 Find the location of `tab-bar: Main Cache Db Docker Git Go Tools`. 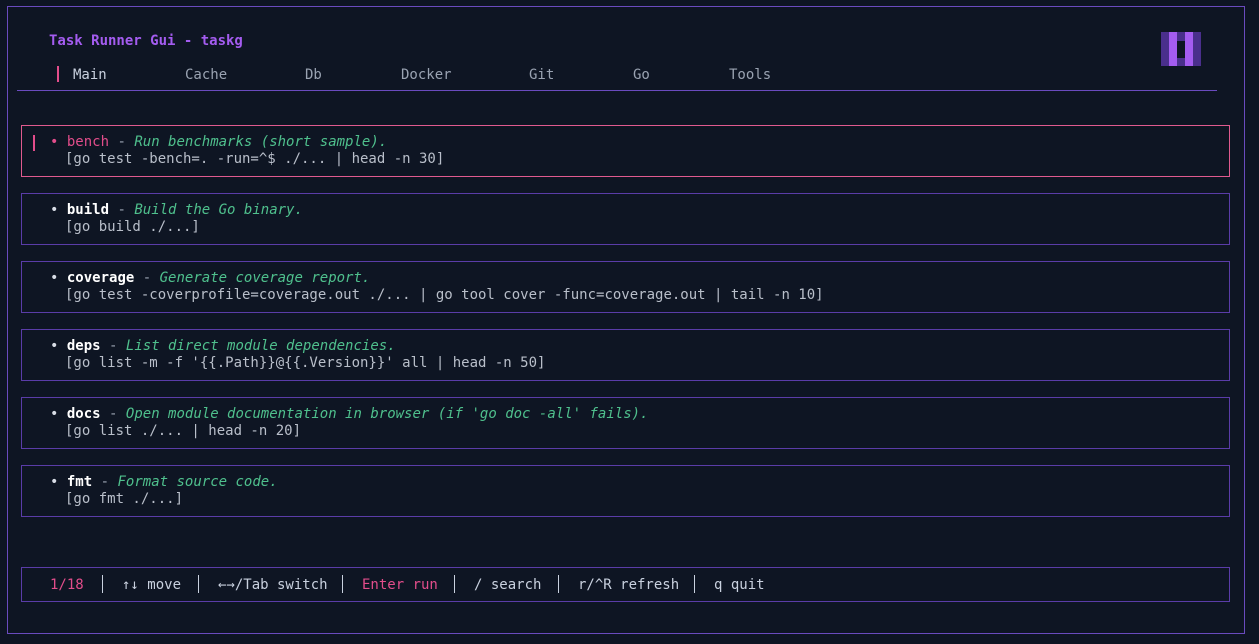

tab-bar: Main Cache Db Docker Git Go Tools is located at coordinates (617, 77).